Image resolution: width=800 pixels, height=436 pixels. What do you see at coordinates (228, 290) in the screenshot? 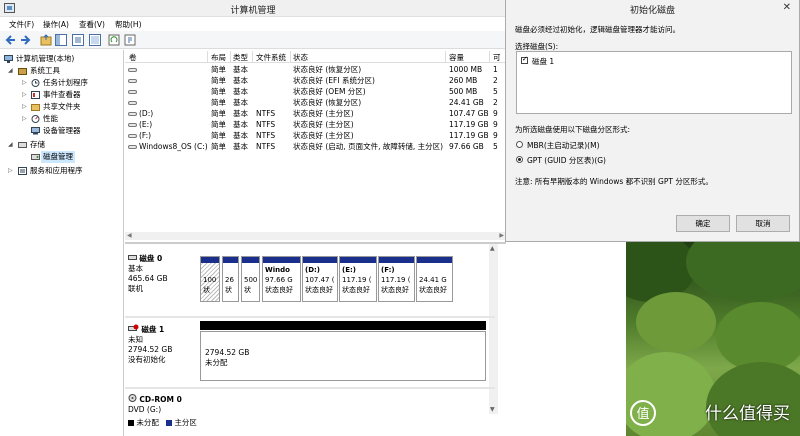
I see `partition-status: 状` at bounding box center [228, 290].